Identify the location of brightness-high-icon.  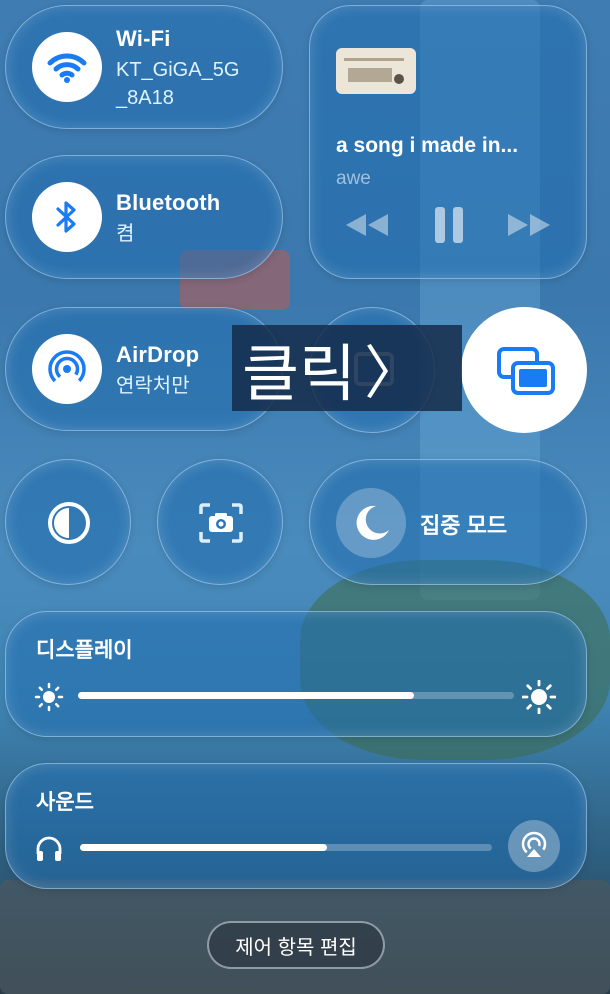
(539, 699).